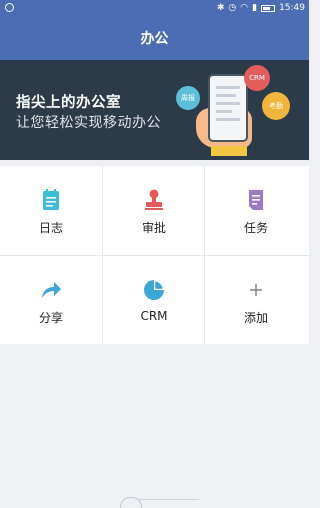 Image resolution: width=320 pixels, height=508 pixels. What do you see at coordinates (229, 151) in the screenshot?
I see `sleeve-illustration` at bounding box center [229, 151].